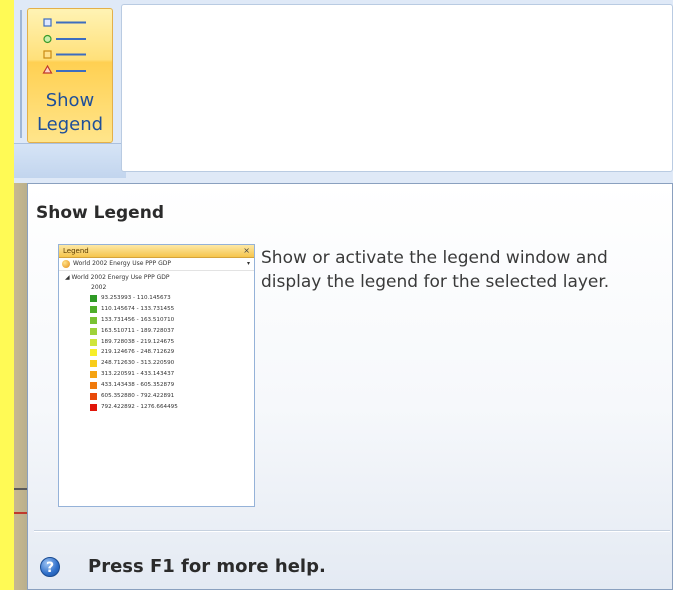 The width and height of the screenshot is (673, 590). What do you see at coordinates (248, 263) in the screenshot?
I see `dropdown-arrow-icon: ▾` at bounding box center [248, 263].